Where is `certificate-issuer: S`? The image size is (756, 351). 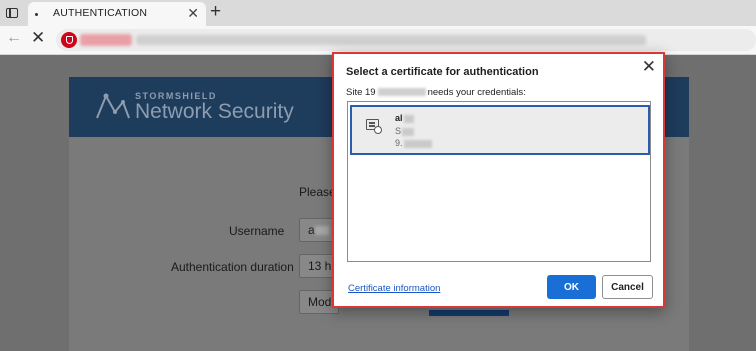 certificate-issuer: S is located at coordinates (405, 131).